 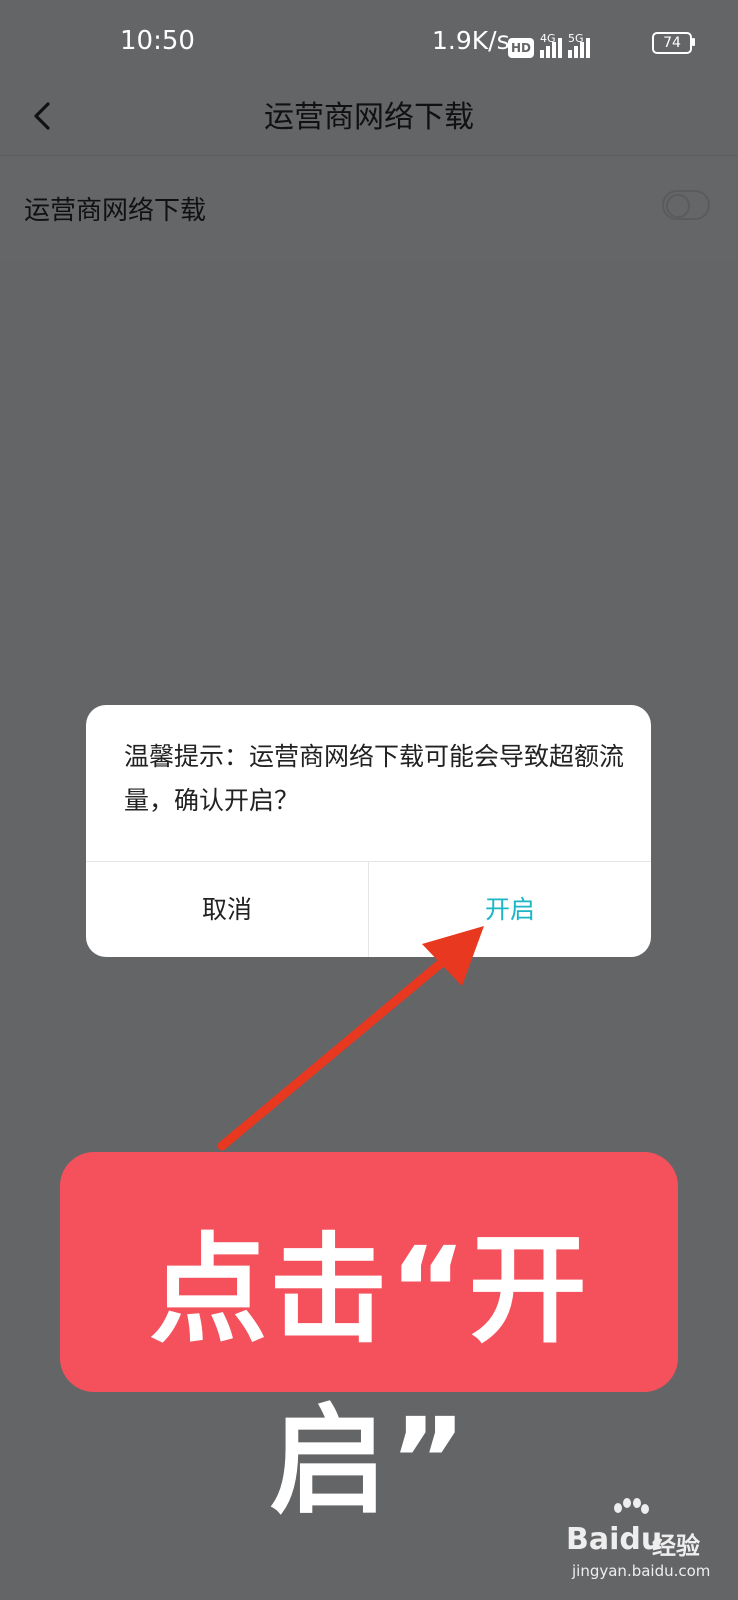 I want to click on signal-icons: HD 4G 5G, so click(x=549, y=43).